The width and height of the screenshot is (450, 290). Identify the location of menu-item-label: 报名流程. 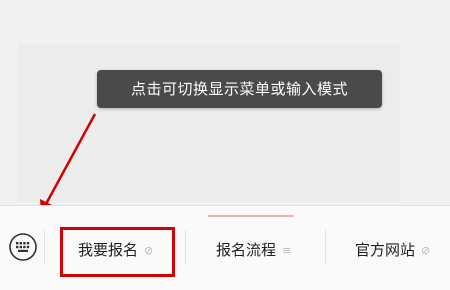
(246, 250).